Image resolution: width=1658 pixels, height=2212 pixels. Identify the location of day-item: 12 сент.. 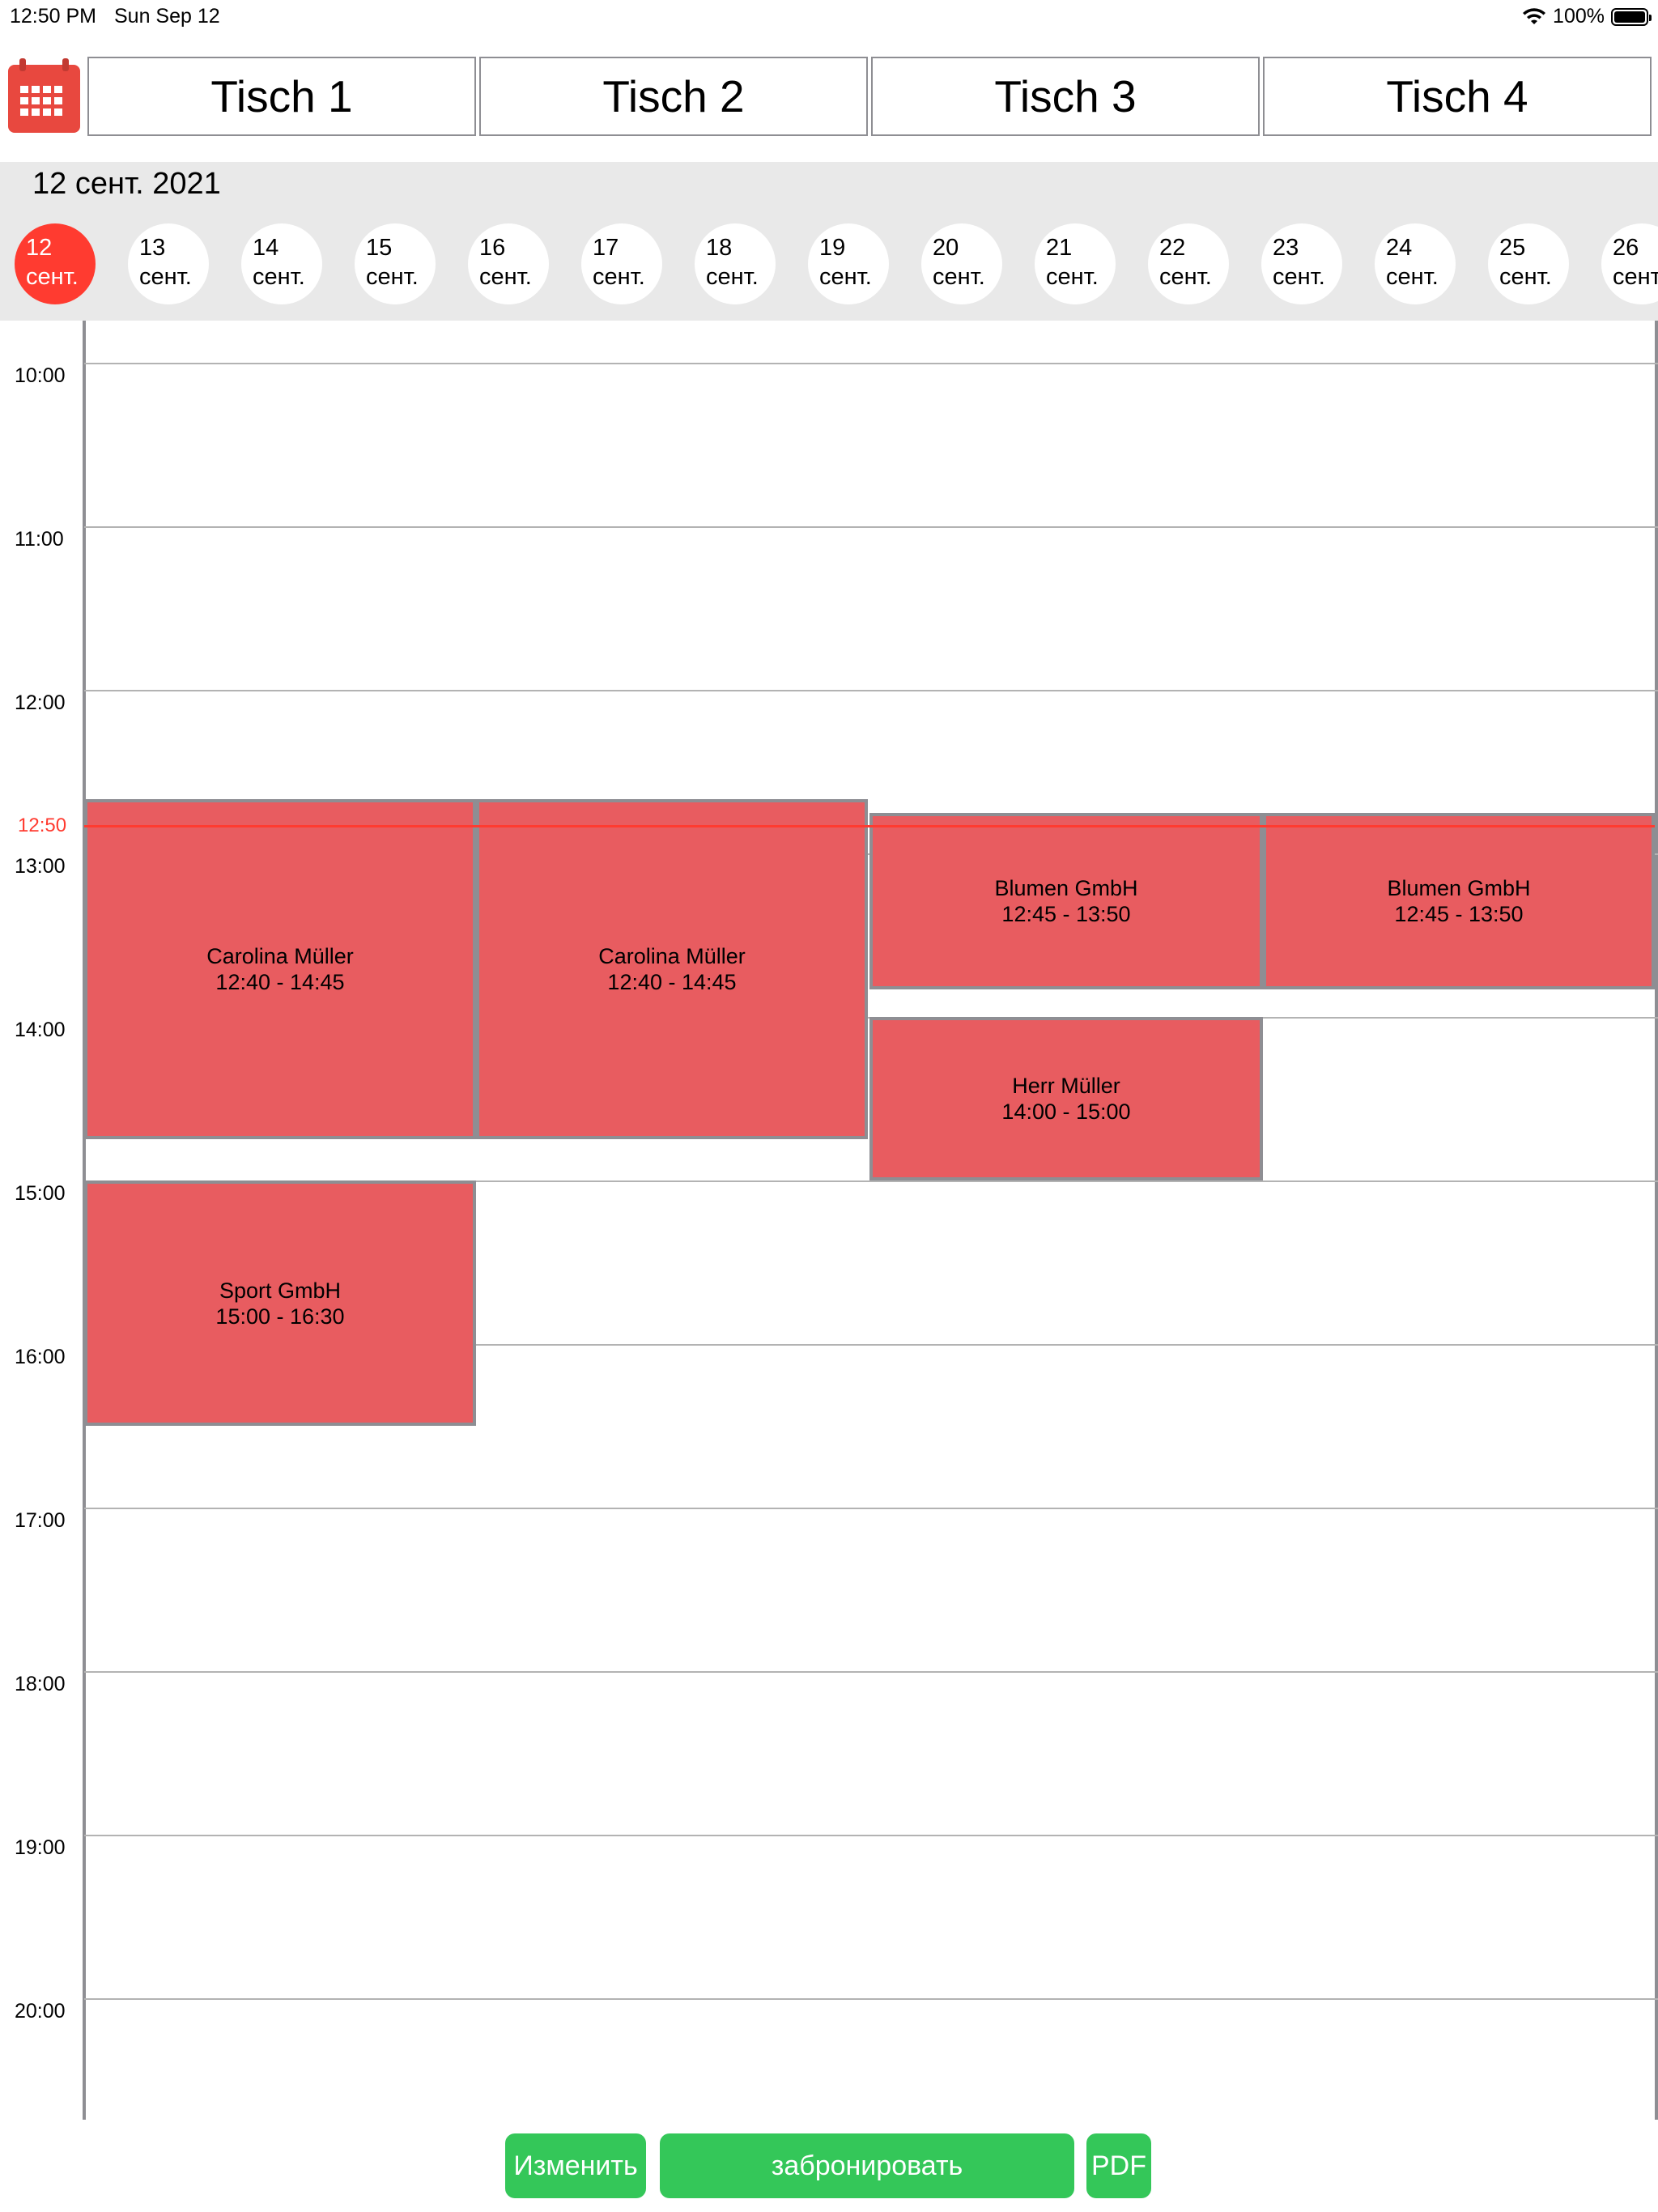
(55, 263).